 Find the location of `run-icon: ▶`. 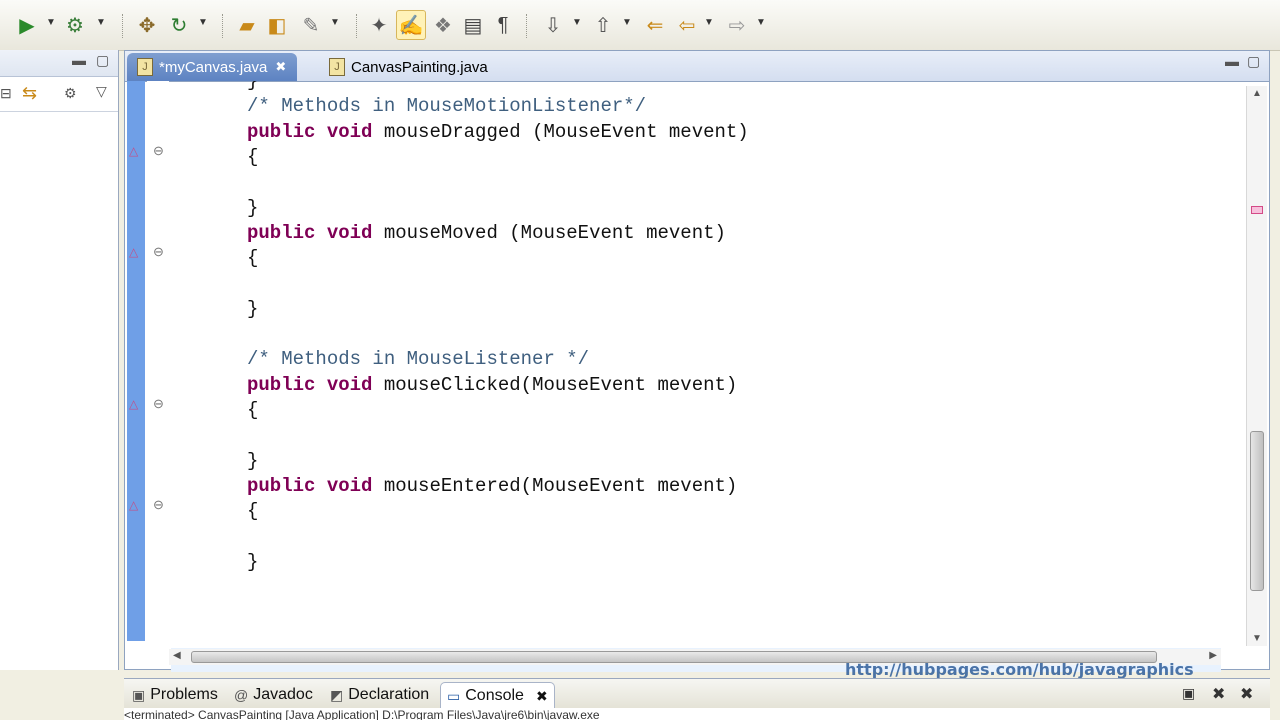

run-icon: ▶ is located at coordinates (27, 25).